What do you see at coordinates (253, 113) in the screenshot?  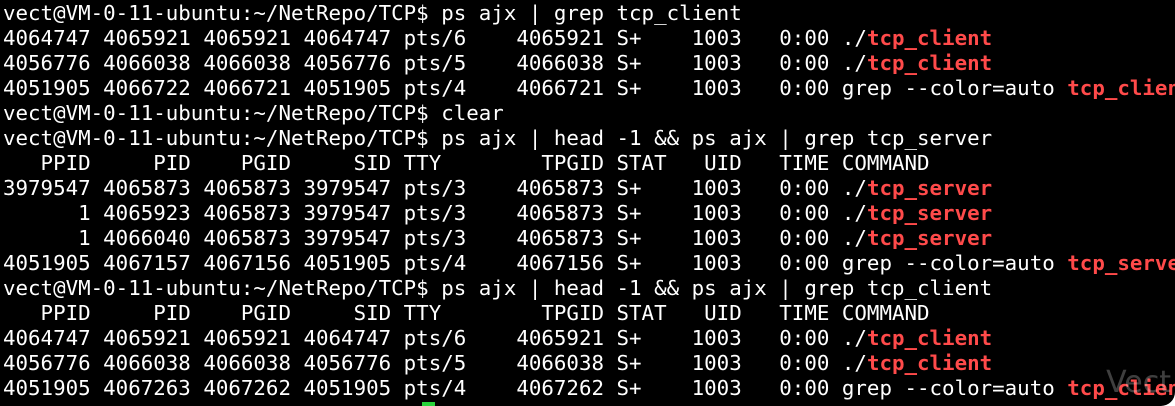 I see `line-text: vect@VM-0-11-ubuntu:~/NetRepo/TCP$ clear` at bounding box center [253, 113].